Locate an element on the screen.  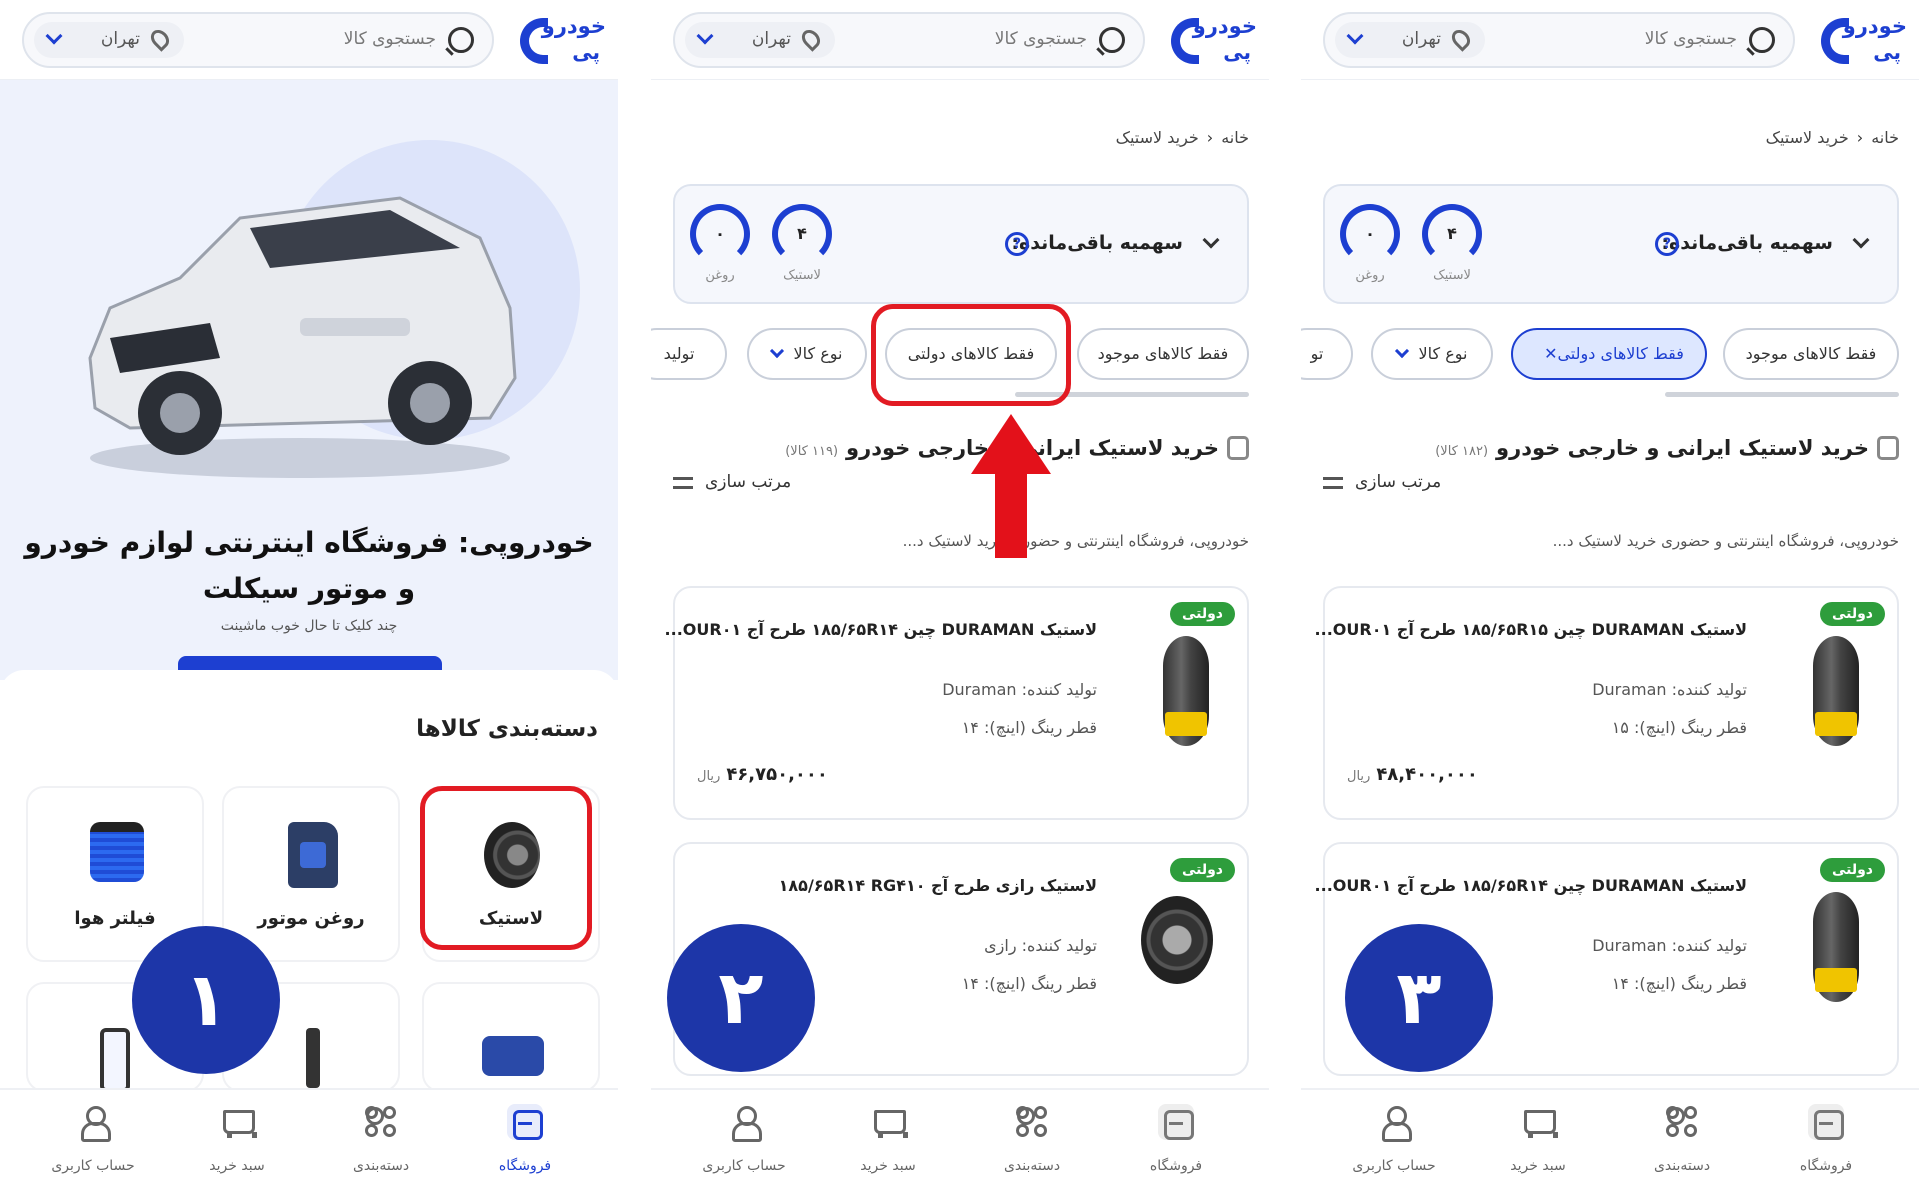
oil-can-icon is located at coordinates (313, 855).